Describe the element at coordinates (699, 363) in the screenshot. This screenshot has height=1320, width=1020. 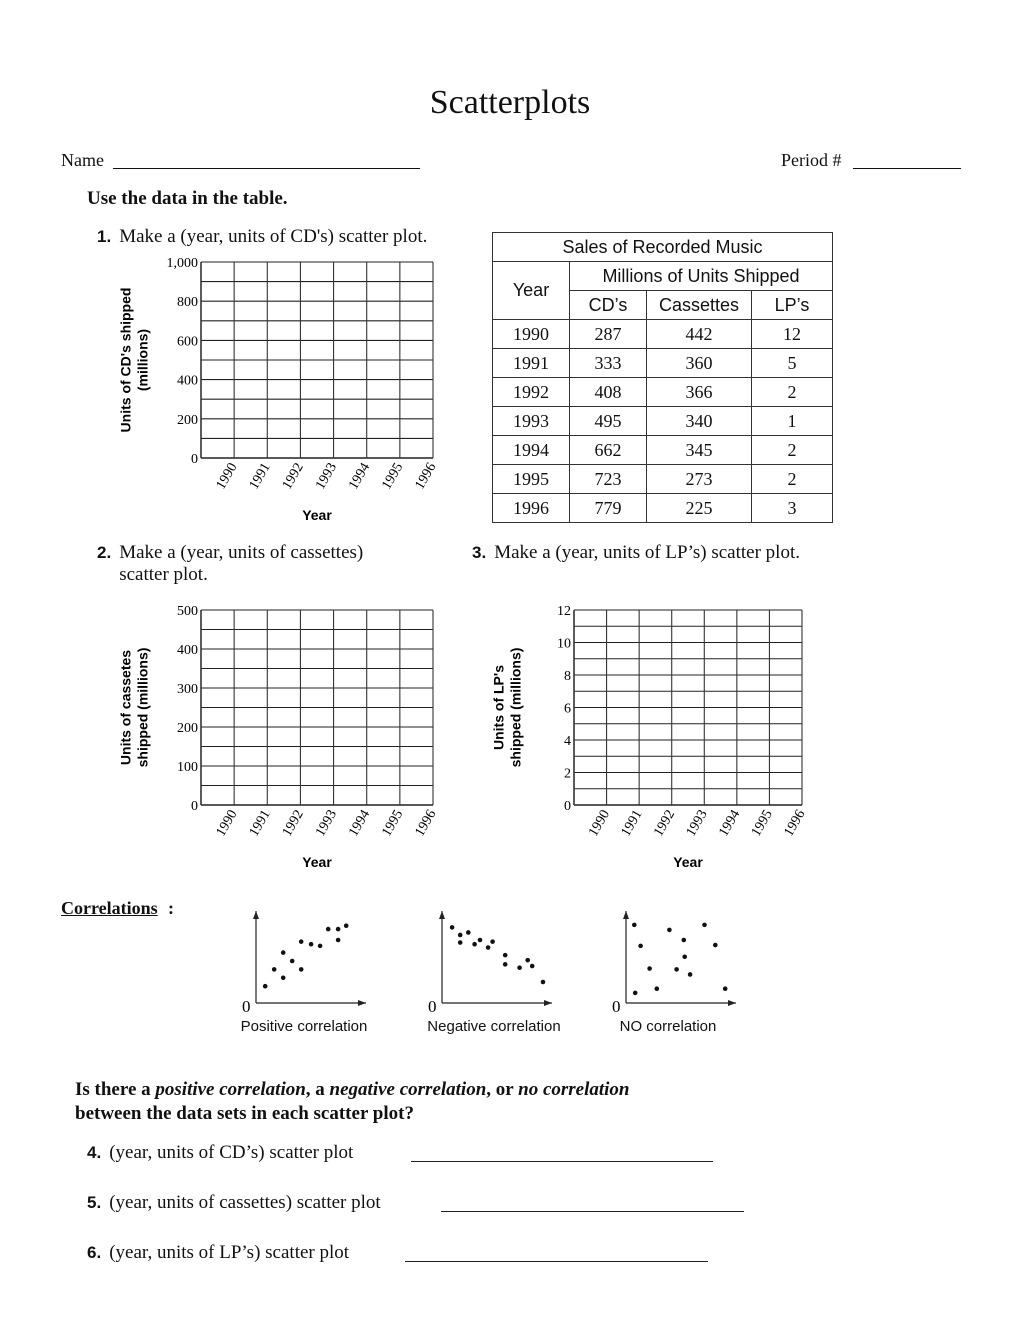
I see `cassettes-cell: 360` at that location.